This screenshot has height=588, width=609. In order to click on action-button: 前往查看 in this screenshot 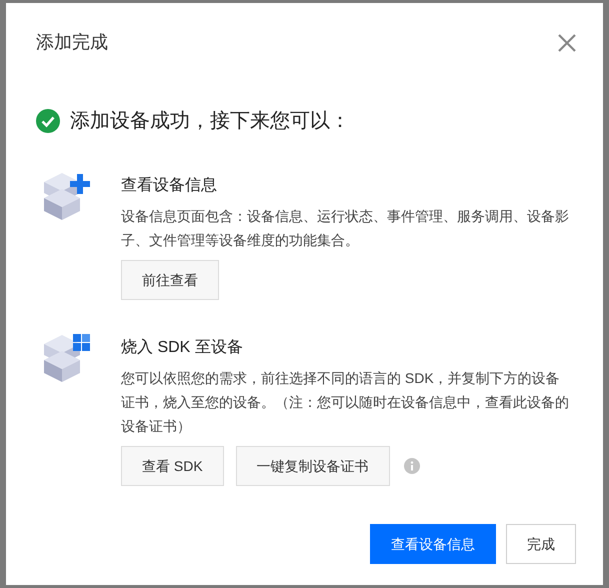, I will do `click(170, 280)`.